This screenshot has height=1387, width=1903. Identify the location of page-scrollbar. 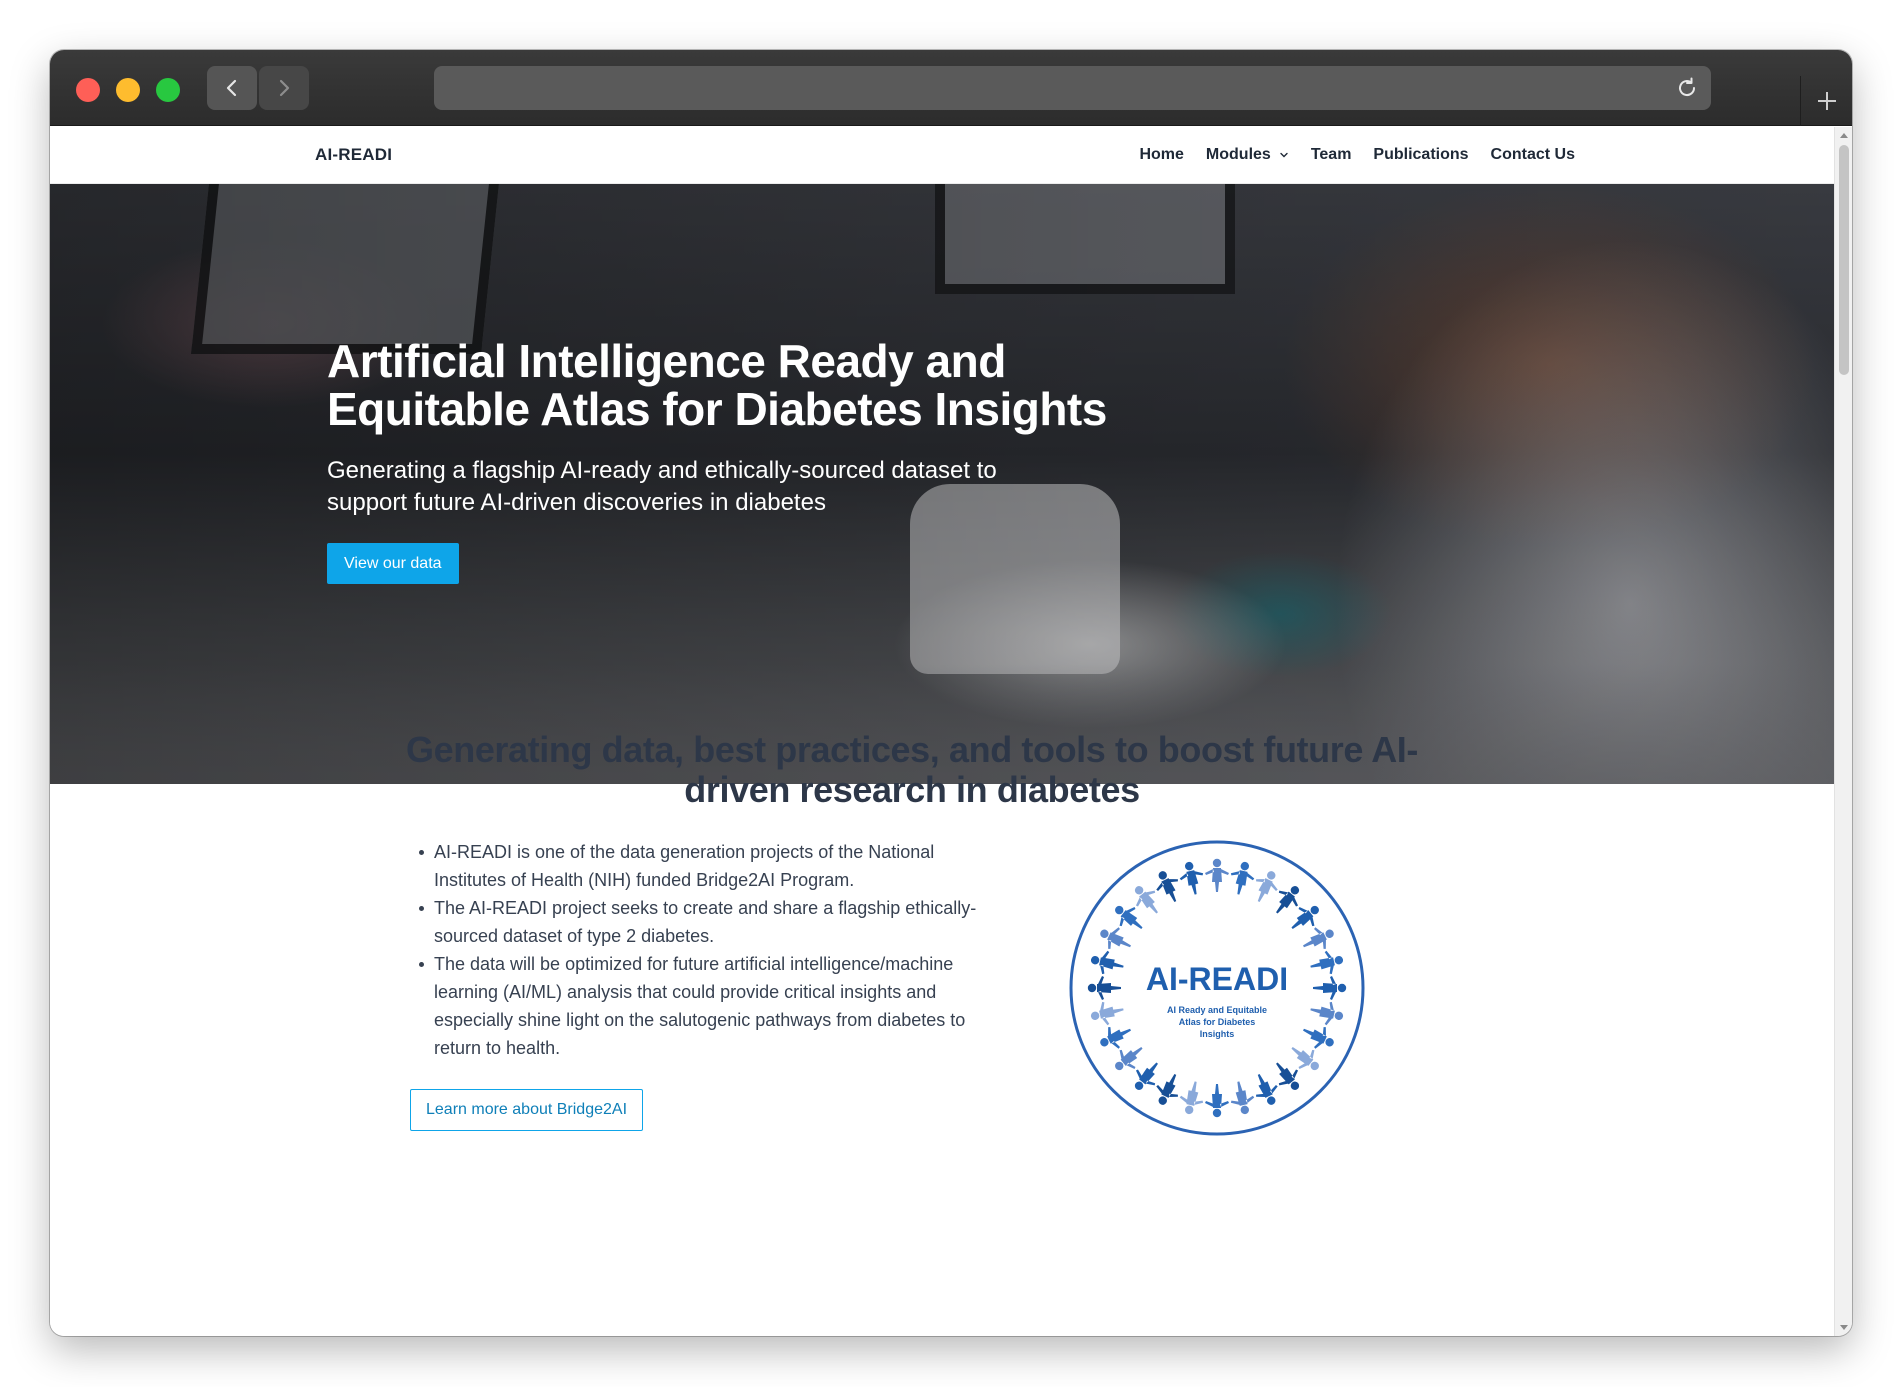
(1843, 731).